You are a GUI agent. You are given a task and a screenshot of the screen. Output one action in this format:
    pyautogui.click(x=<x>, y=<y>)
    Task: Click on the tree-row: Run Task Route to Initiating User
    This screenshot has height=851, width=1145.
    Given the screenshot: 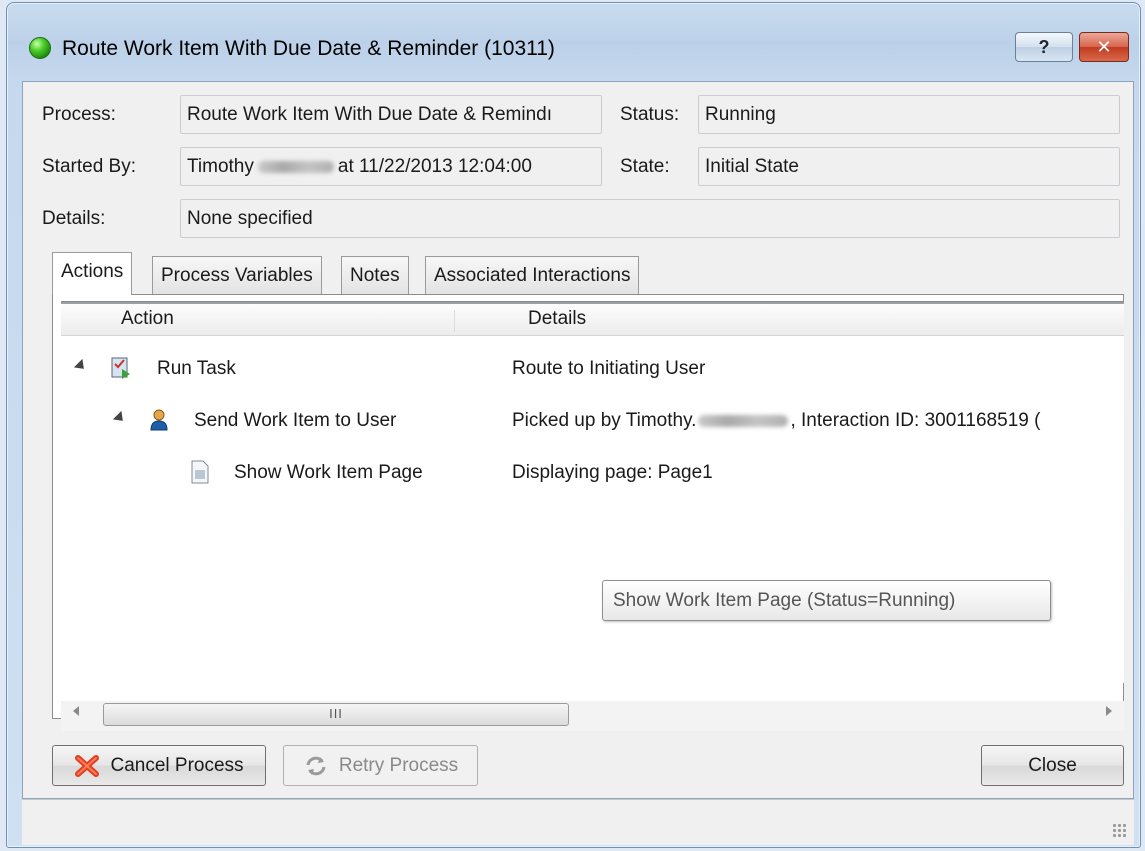 What is the action you would take?
    pyautogui.click(x=592, y=372)
    